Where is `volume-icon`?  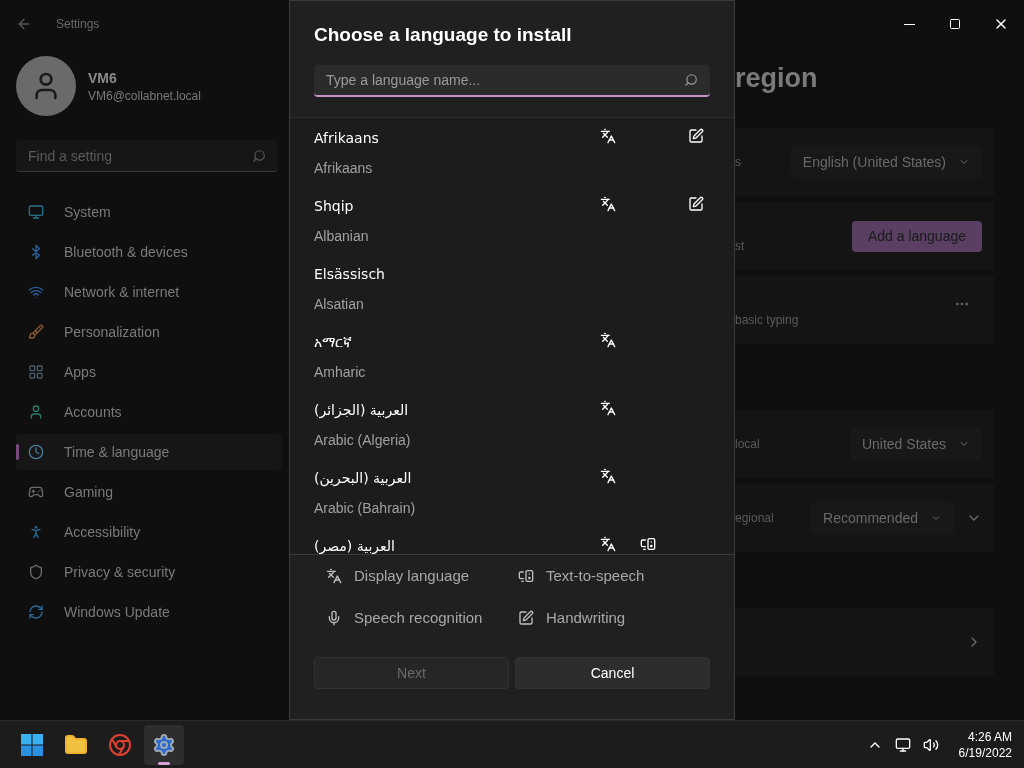 volume-icon is located at coordinates (930, 744).